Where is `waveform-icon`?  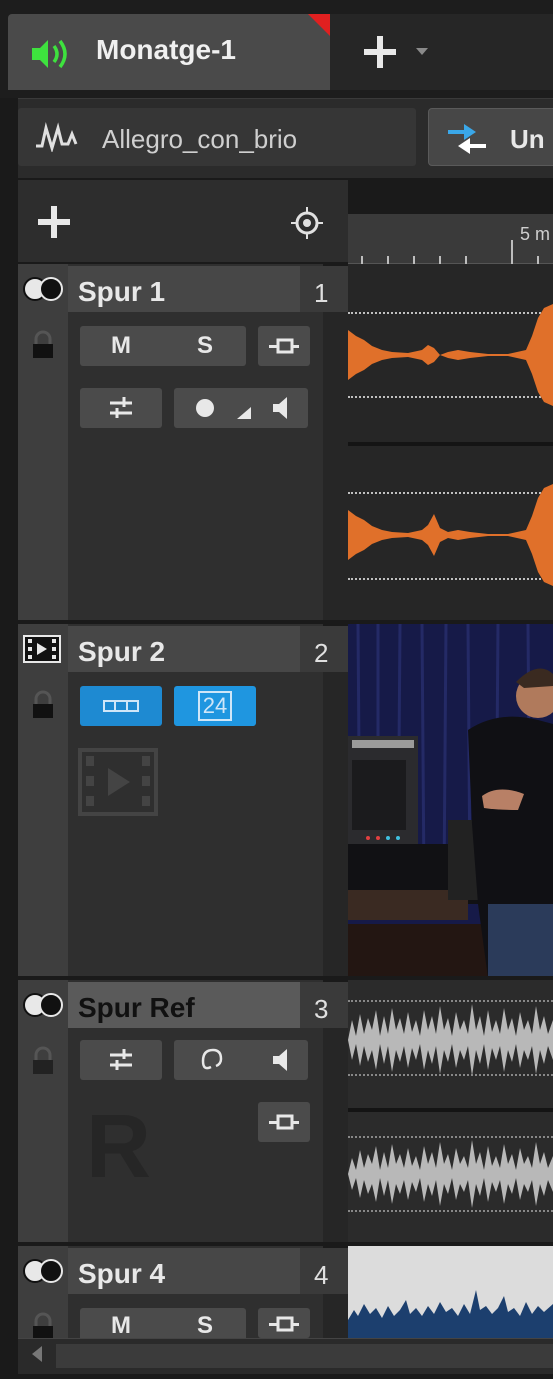
waveform-icon is located at coordinates (57, 137).